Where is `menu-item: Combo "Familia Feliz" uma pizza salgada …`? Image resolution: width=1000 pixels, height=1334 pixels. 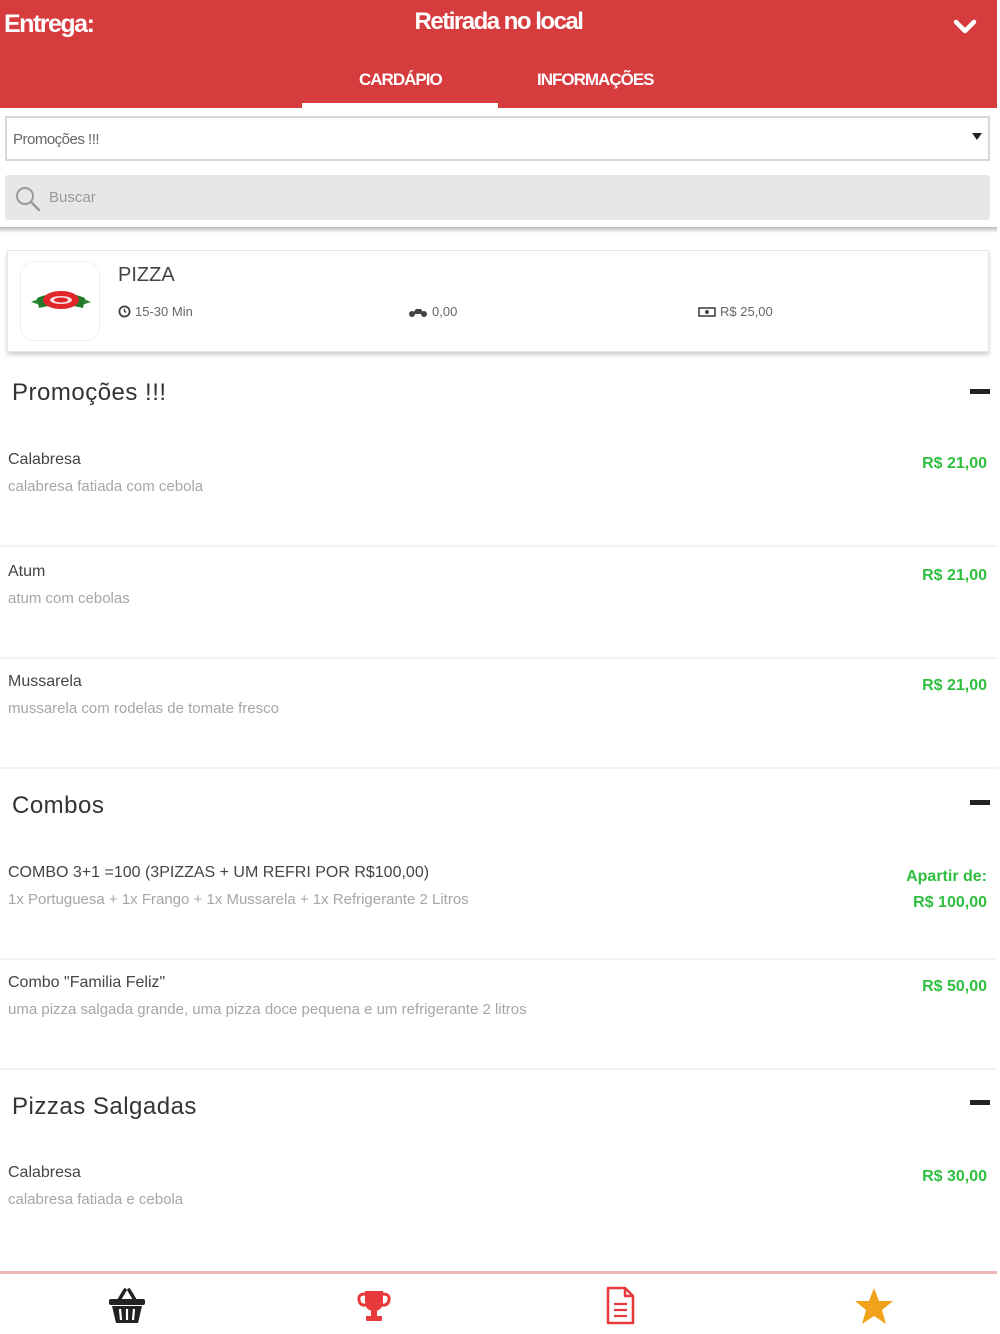 menu-item: Combo "Familia Feliz" uma pizza salgada … is located at coordinates (498, 1021).